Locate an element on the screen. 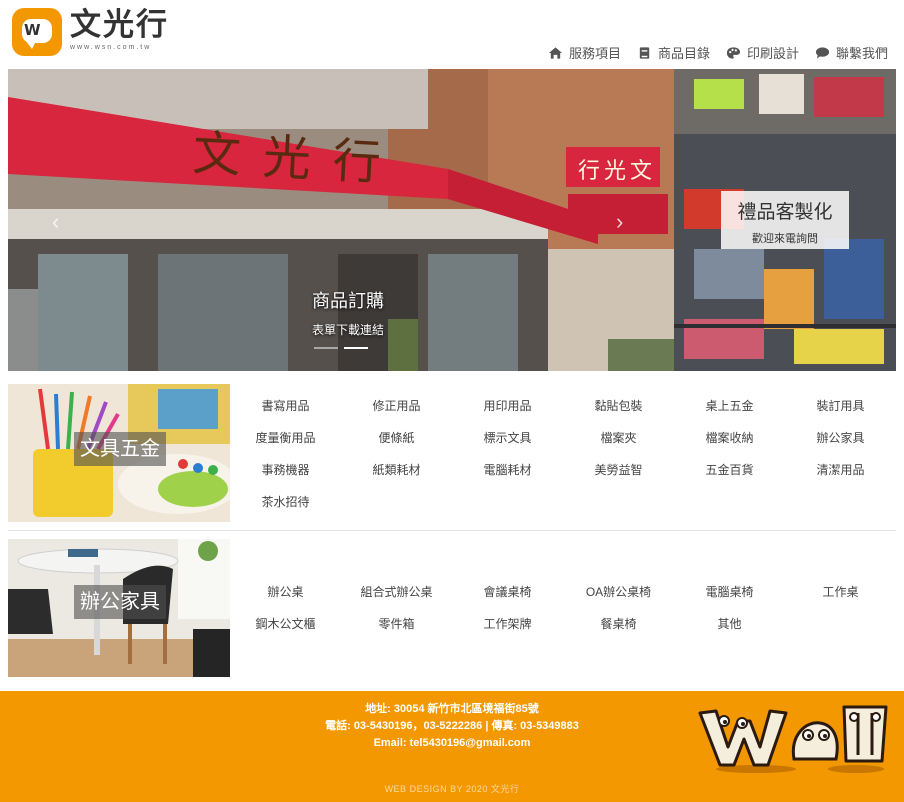 The width and height of the screenshot is (904, 802). logo-letter: W is located at coordinates (32, 30).